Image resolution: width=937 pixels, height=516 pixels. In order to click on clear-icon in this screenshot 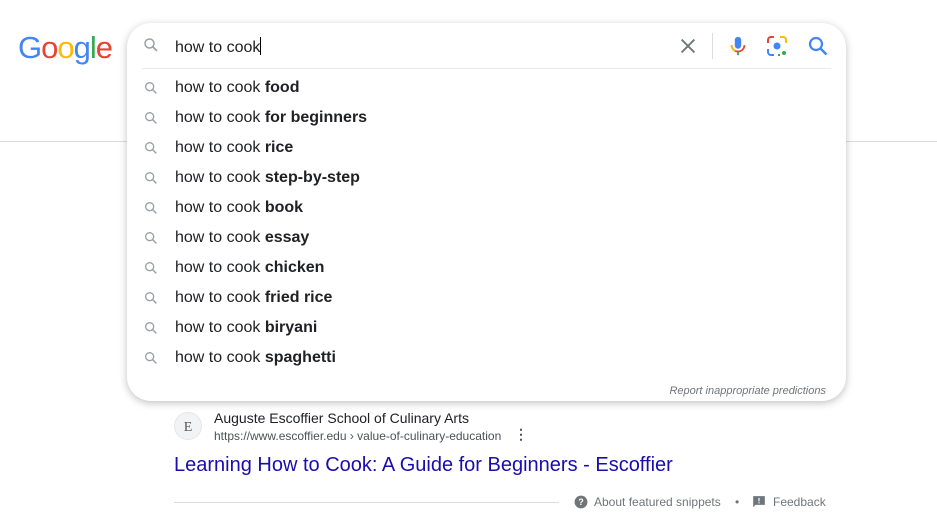, I will do `click(688, 48)`.